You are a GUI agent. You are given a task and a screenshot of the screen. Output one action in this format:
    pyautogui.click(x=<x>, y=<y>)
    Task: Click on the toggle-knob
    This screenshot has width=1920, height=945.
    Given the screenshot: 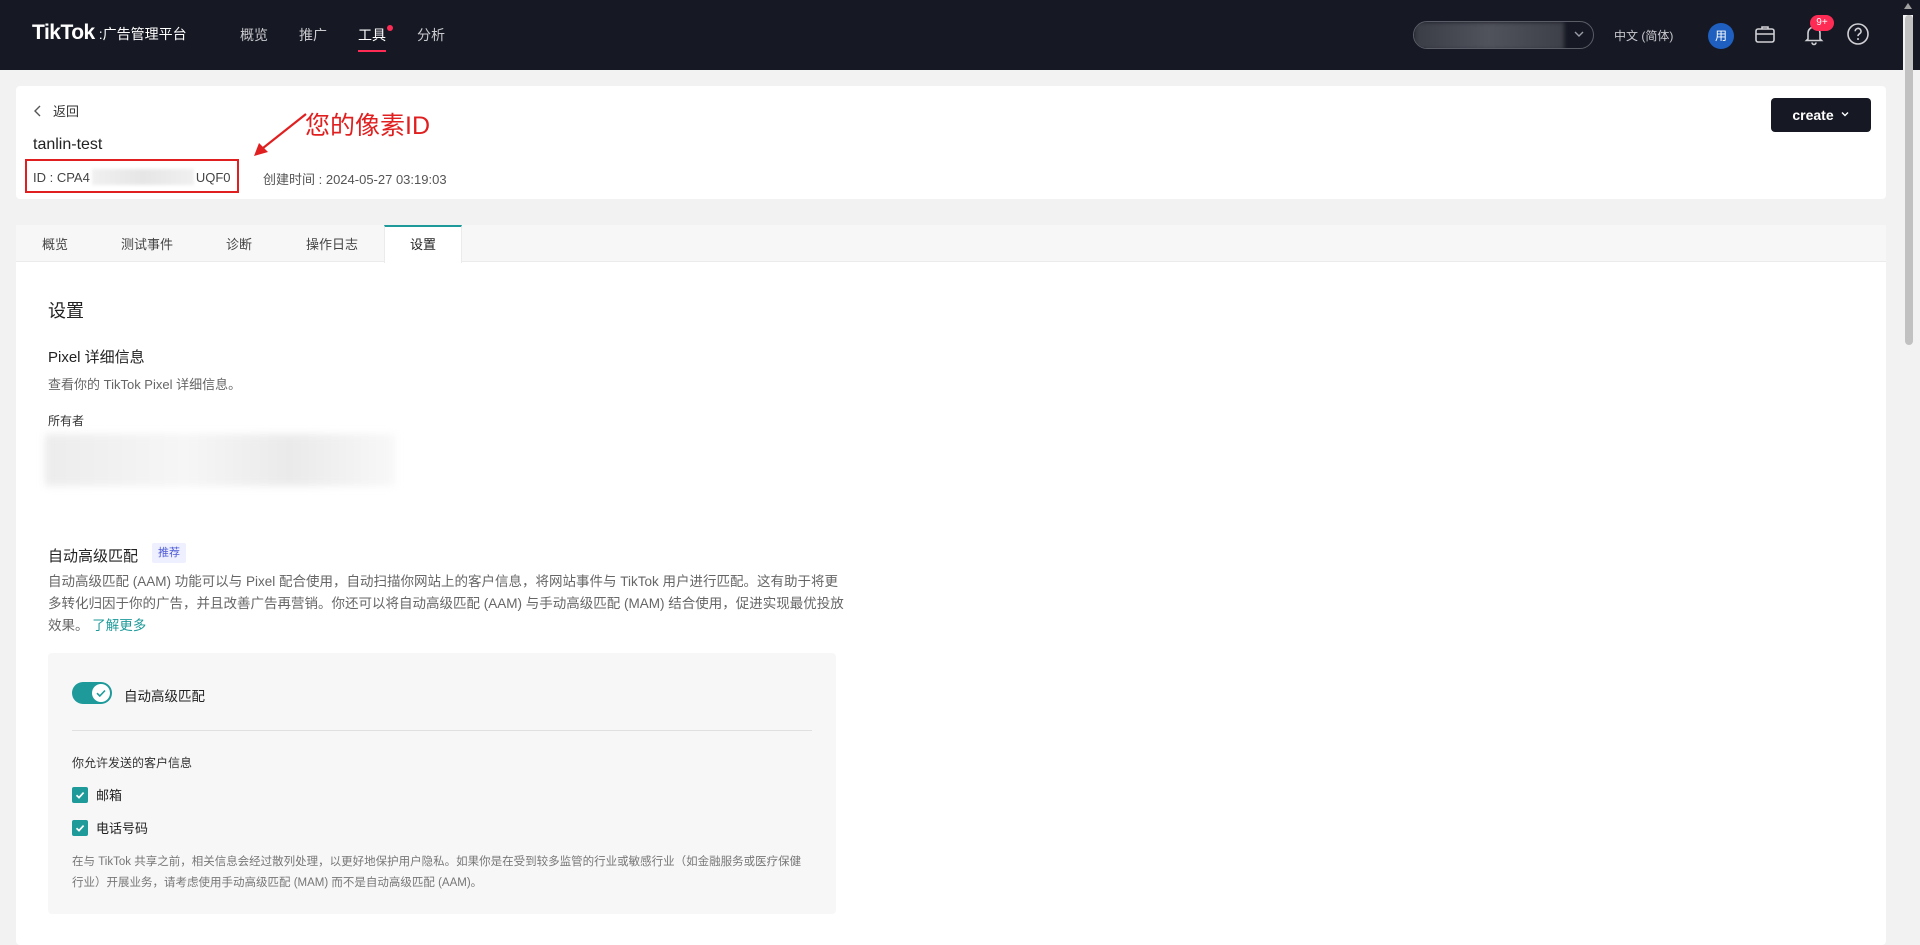 What is the action you would take?
    pyautogui.click(x=101, y=693)
    